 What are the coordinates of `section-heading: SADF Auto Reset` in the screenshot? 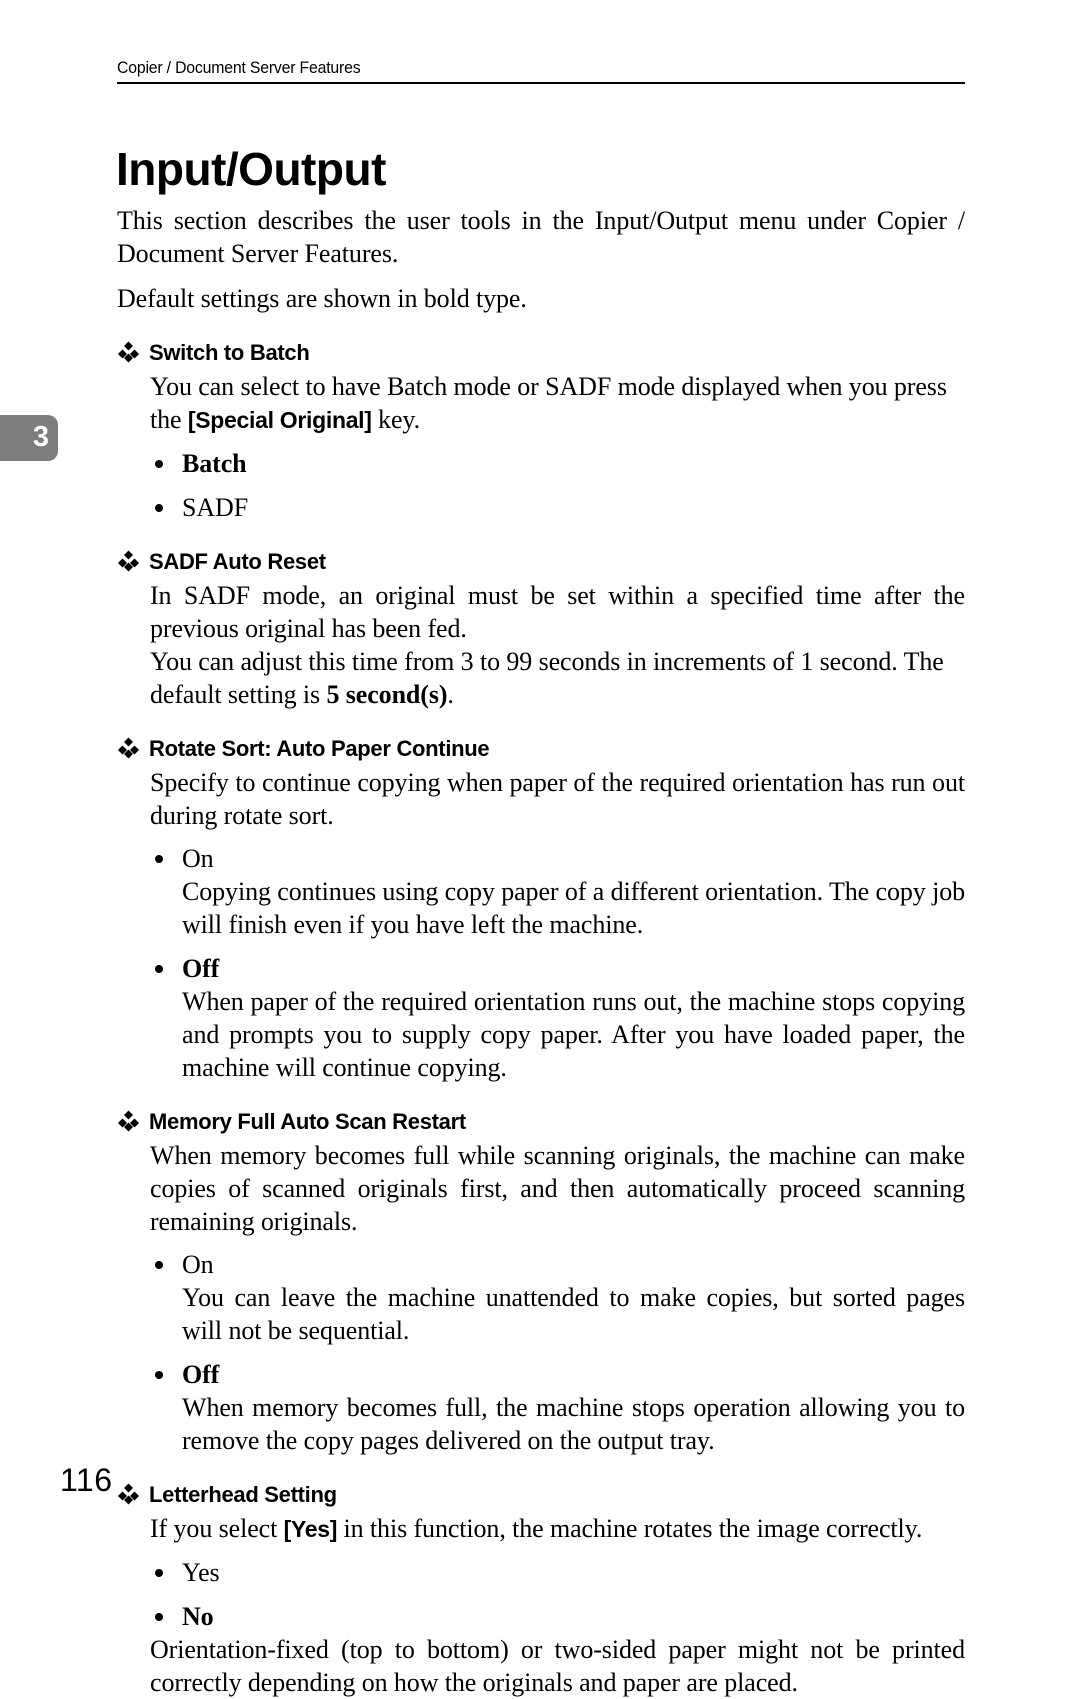 It's located at (541, 562).